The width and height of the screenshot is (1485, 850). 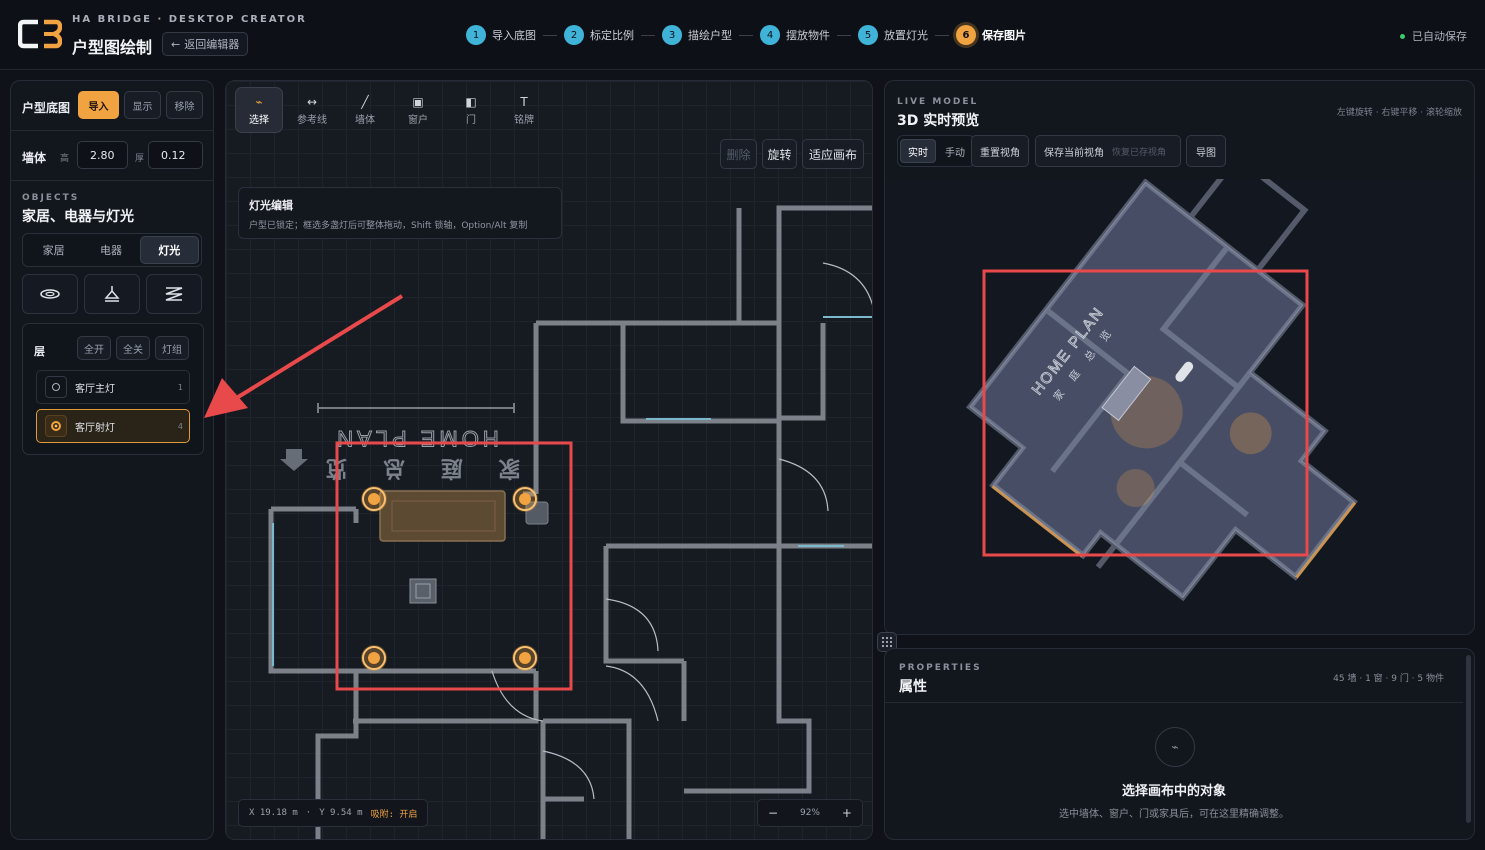 I want to click on model-floor, so click(x=1162, y=390).